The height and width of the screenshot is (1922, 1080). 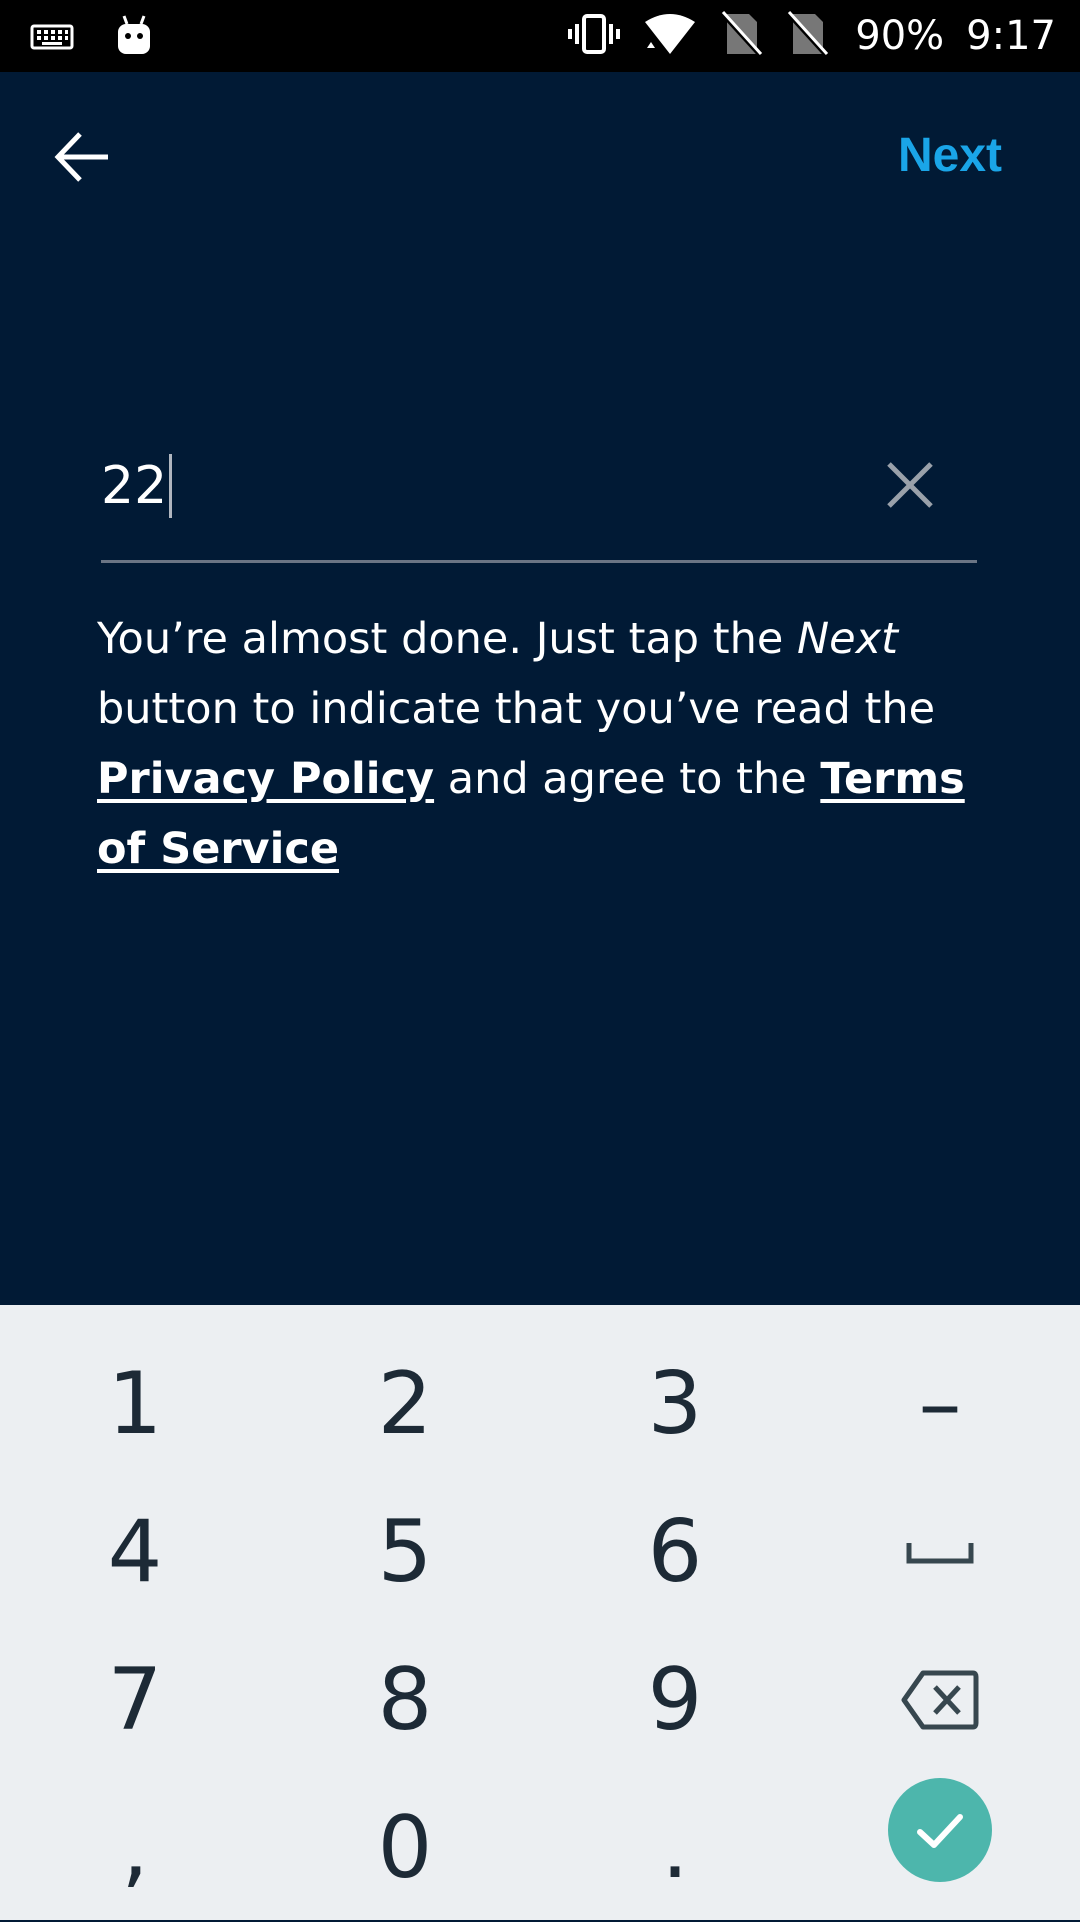 What do you see at coordinates (675, 1848) in the screenshot?
I see `key-period: .` at bounding box center [675, 1848].